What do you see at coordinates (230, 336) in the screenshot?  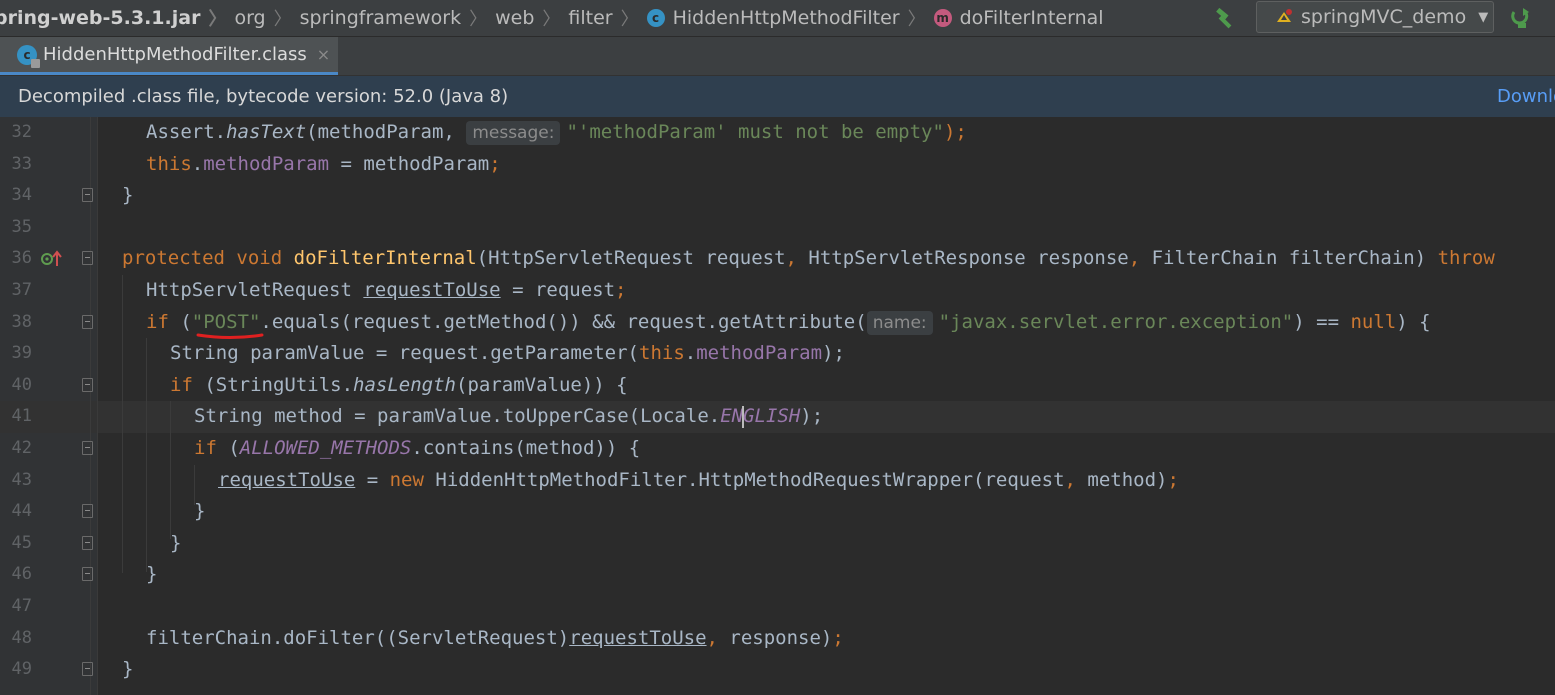 I see `red-underline-annotation` at bounding box center [230, 336].